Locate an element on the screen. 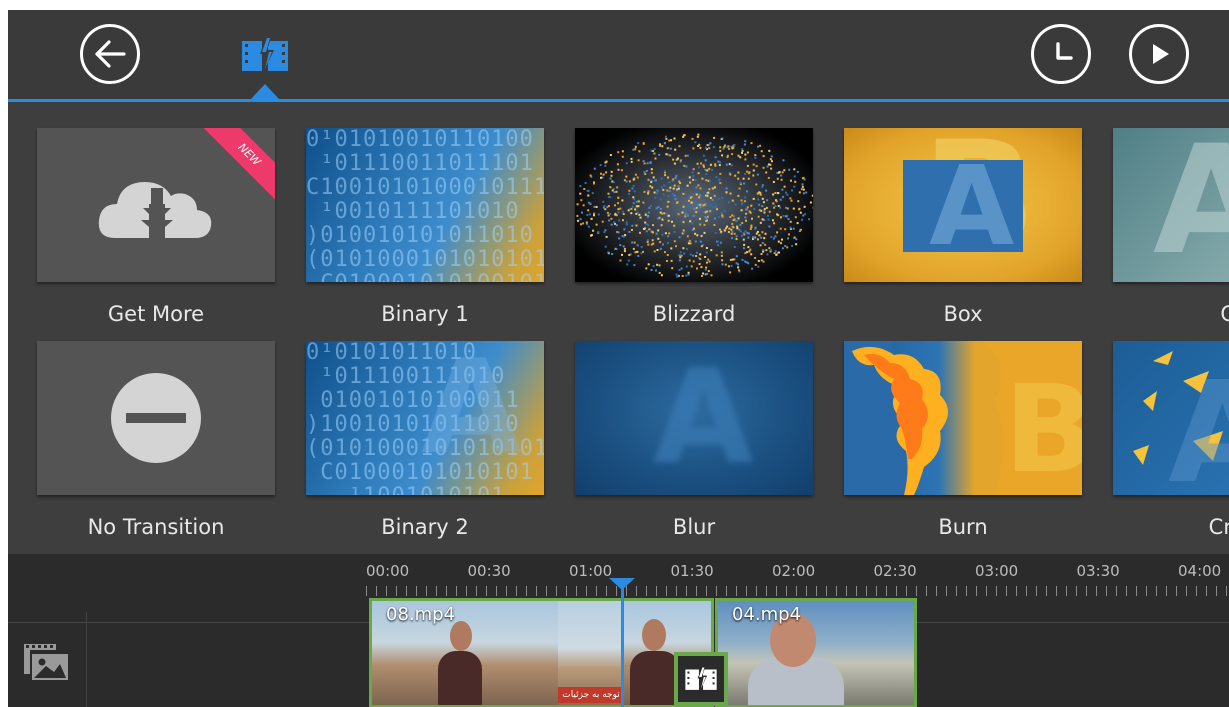 Image resolution: width=1229 pixels, height=707 pixels. transition-marker is located at coordinates (701, 679).